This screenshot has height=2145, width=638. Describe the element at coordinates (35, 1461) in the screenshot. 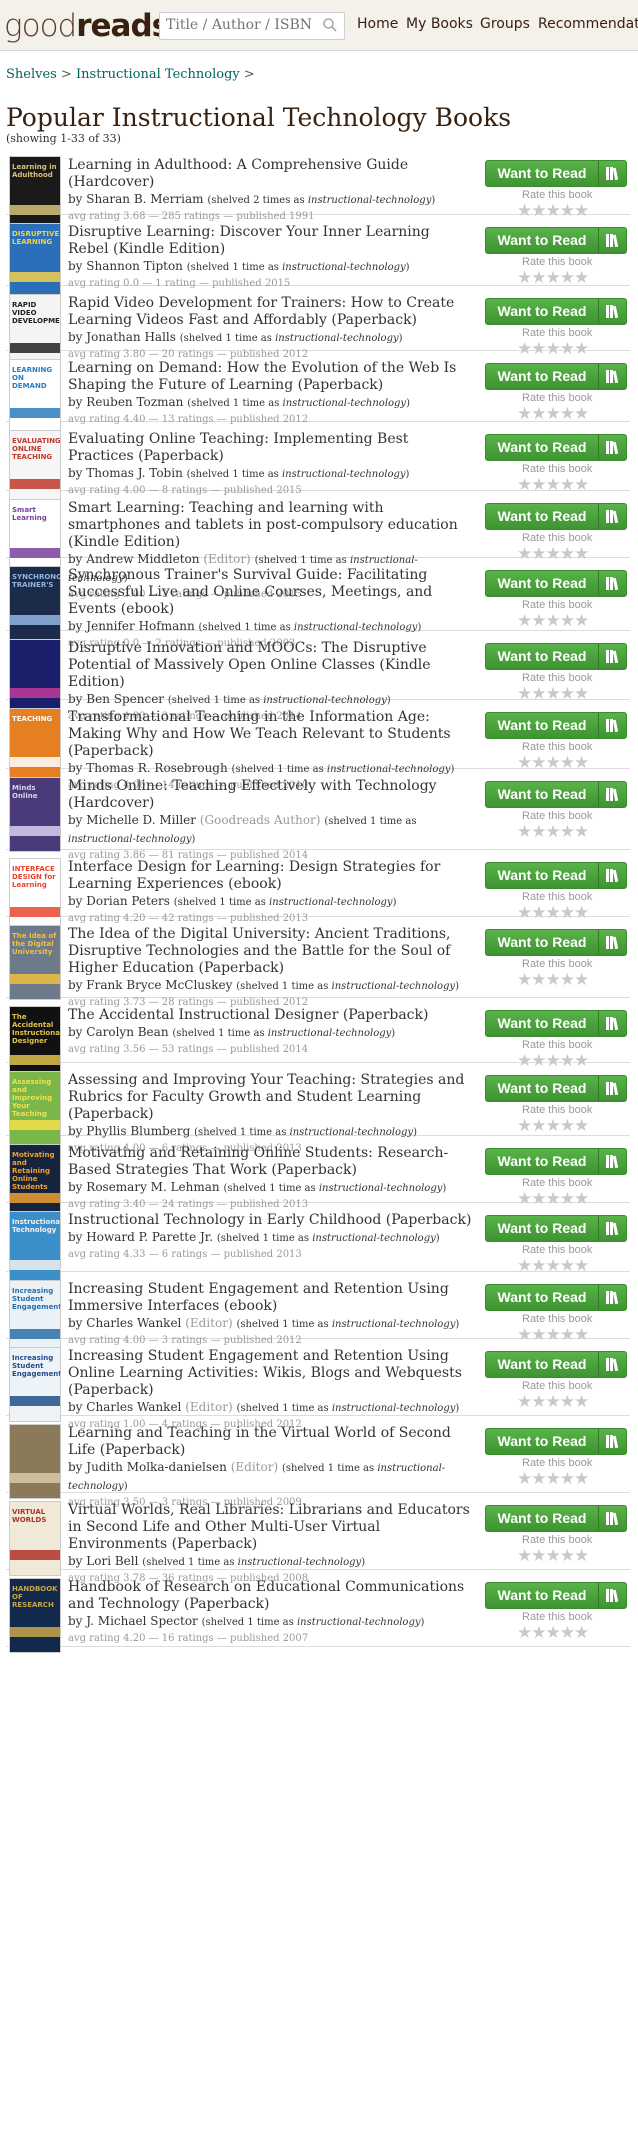

I see `book-cover` at that location.